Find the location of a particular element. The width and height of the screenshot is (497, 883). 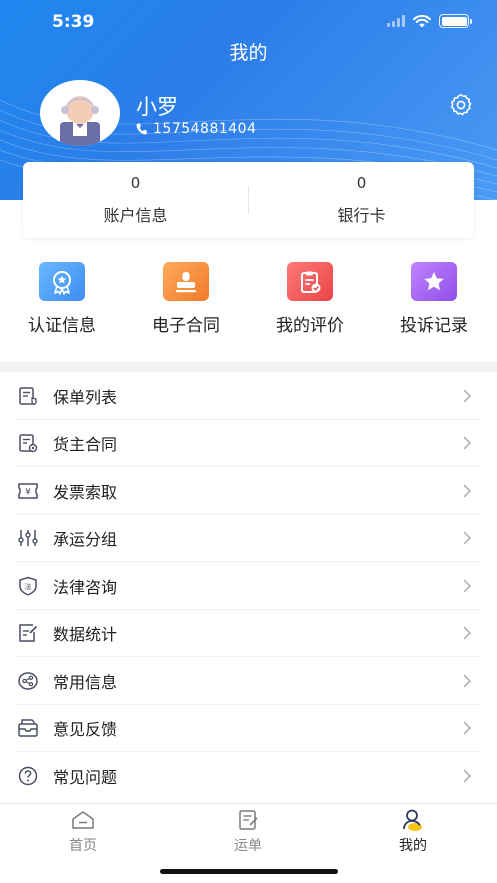

quick-actions: 认证信息 电子合同 我的评价 投诉记录 is located at coordinates (248, 302).